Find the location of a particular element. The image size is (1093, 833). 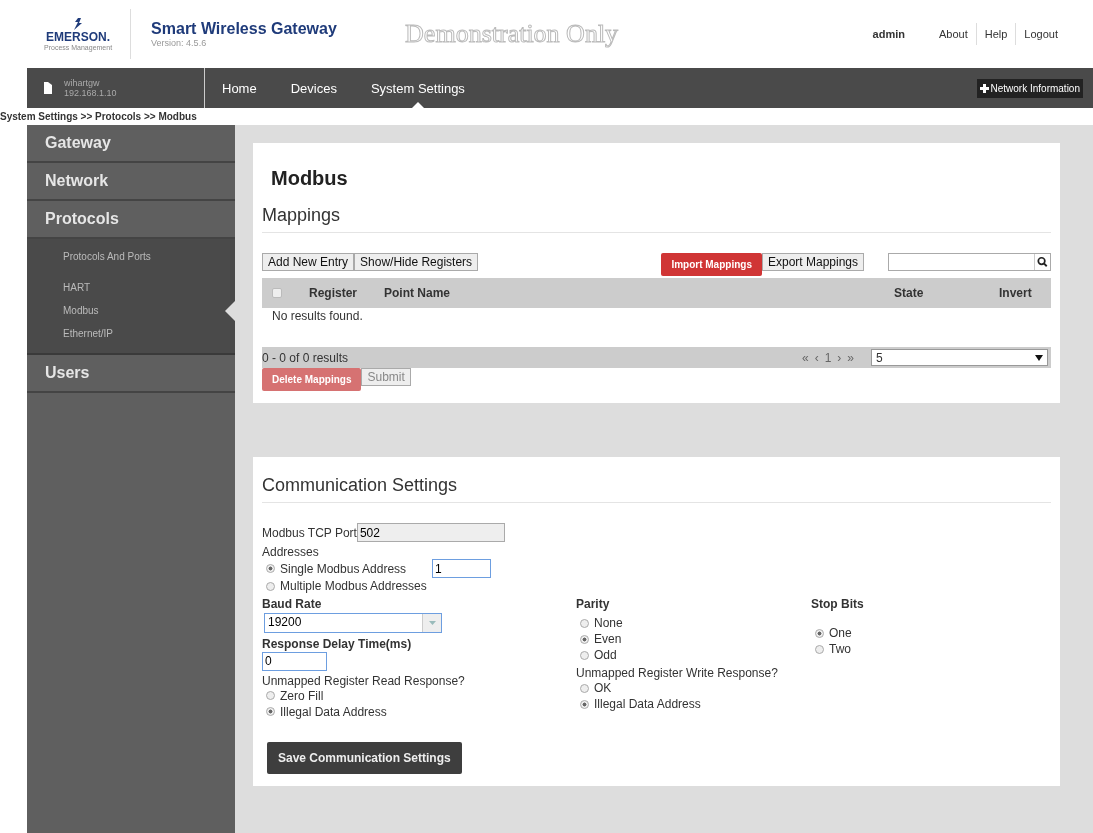

radio-label: Multiple Modbus Addresses is located at coordinates (353, 586).